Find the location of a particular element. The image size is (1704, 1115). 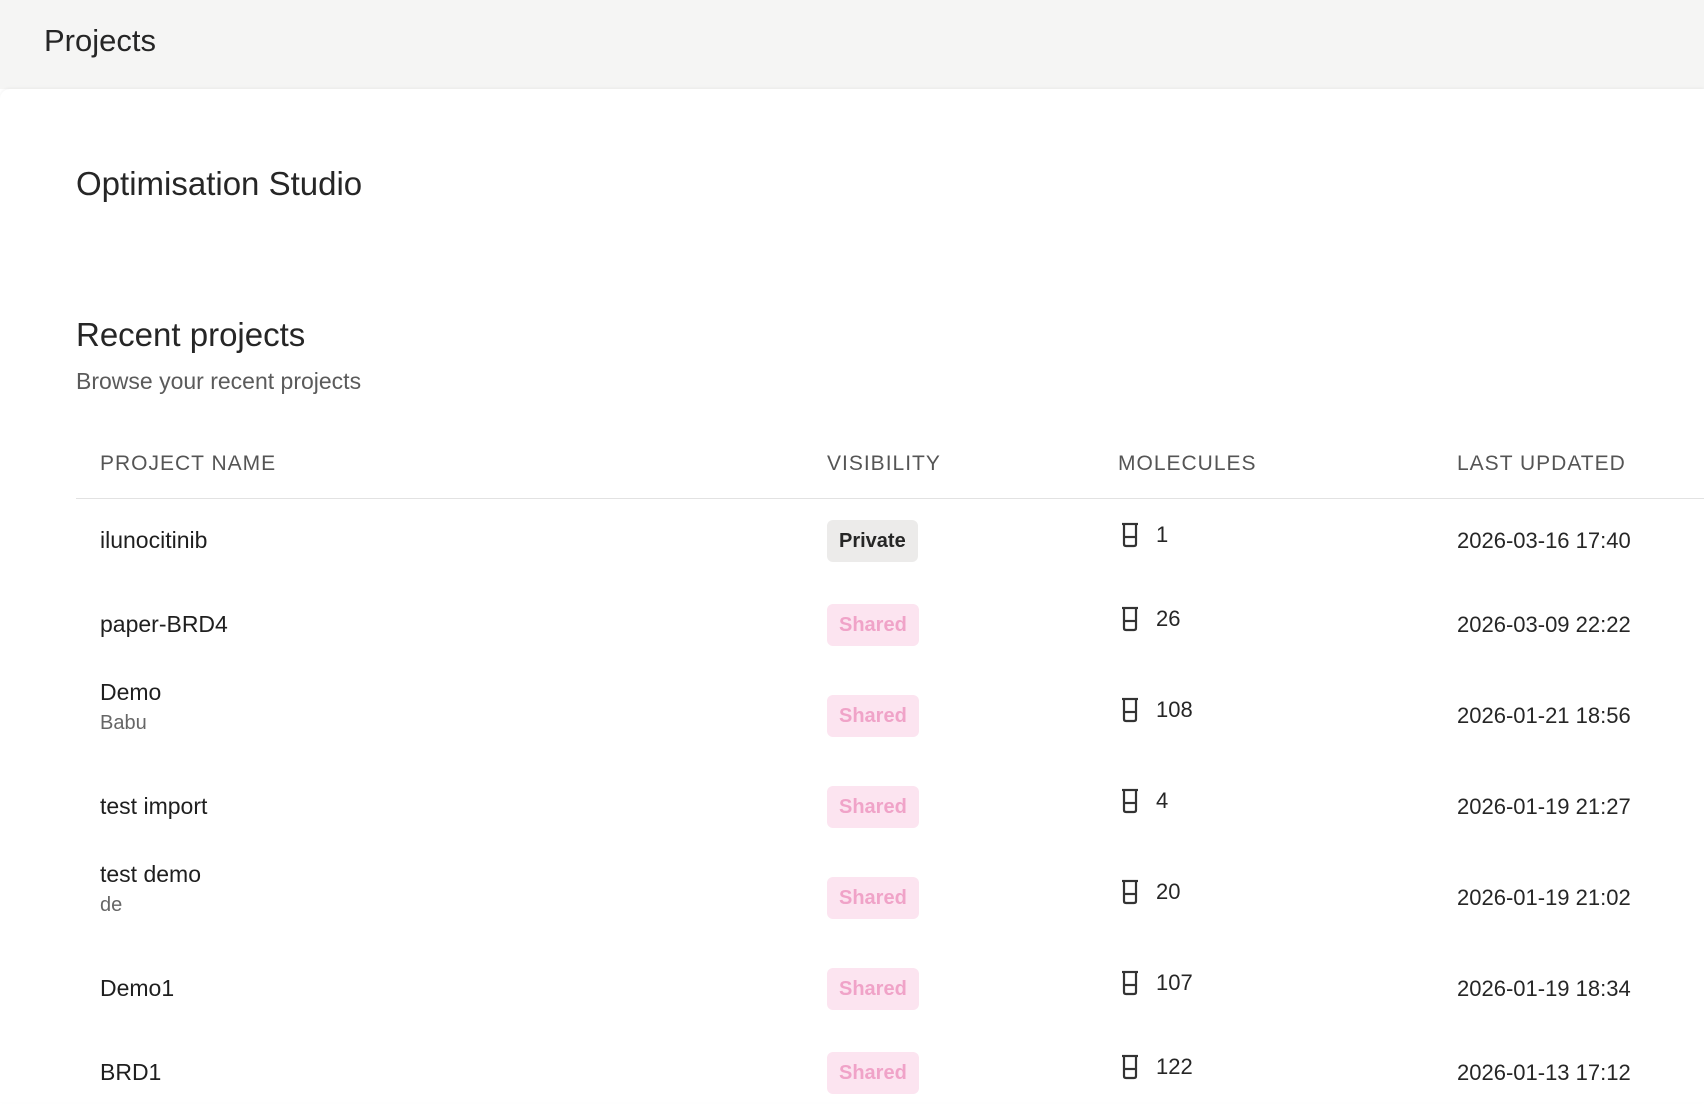

visibility-cell: Private is located at coordinates (872, 541).